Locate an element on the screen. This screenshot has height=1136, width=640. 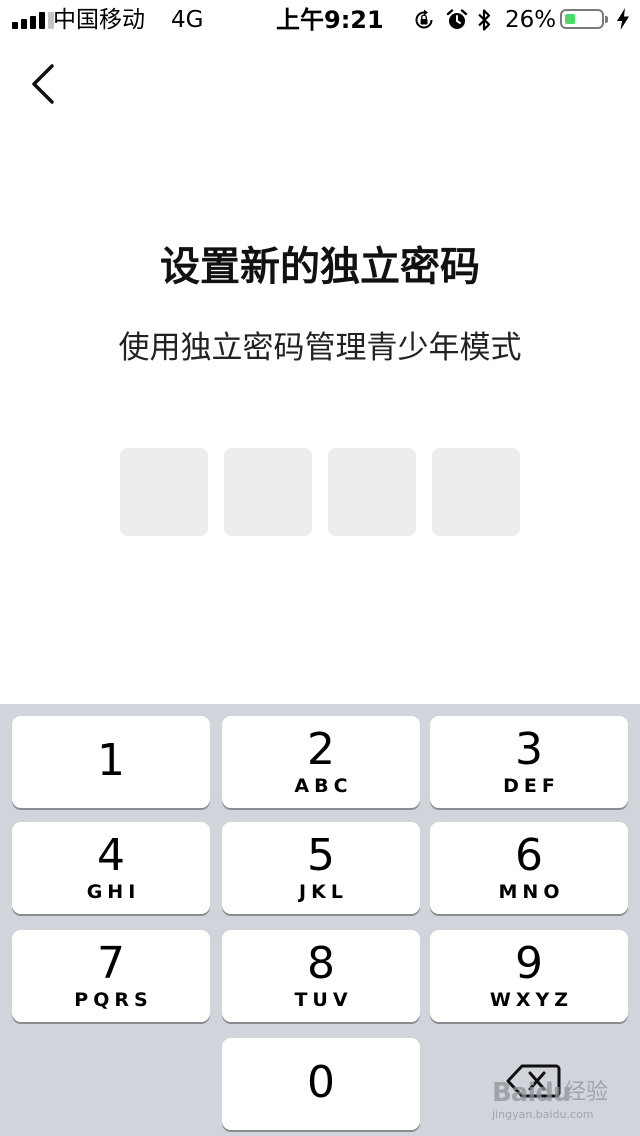
key-9: 9 WXYZ is located at coordinates (529, 976).